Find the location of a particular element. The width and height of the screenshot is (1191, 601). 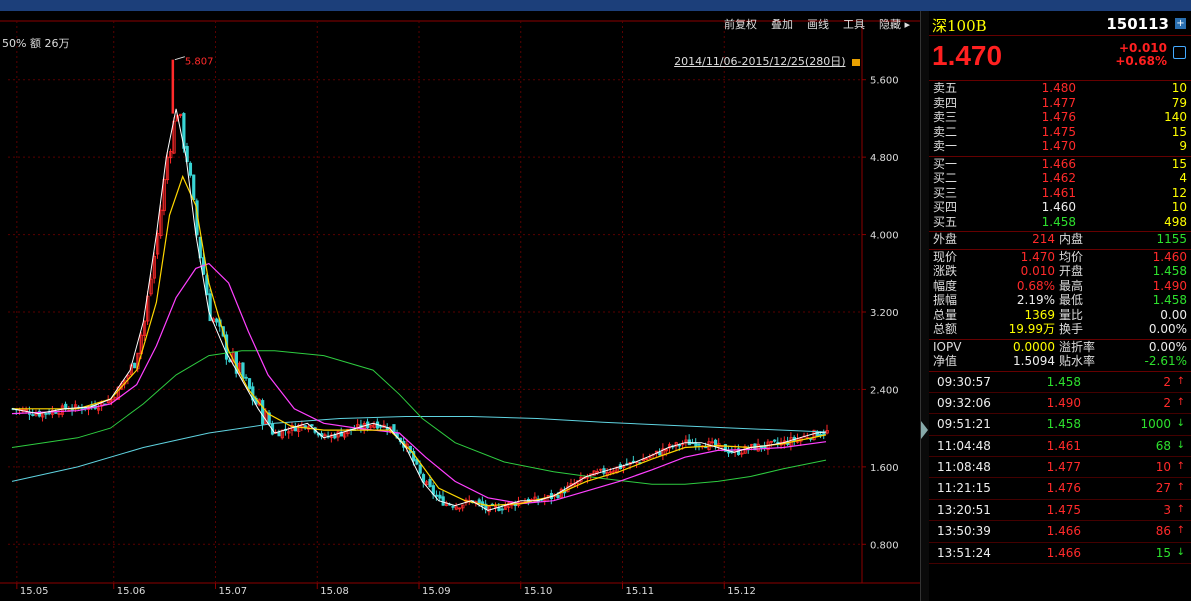

y-tick-label: 0.800 is located at coordinates (884, 545).